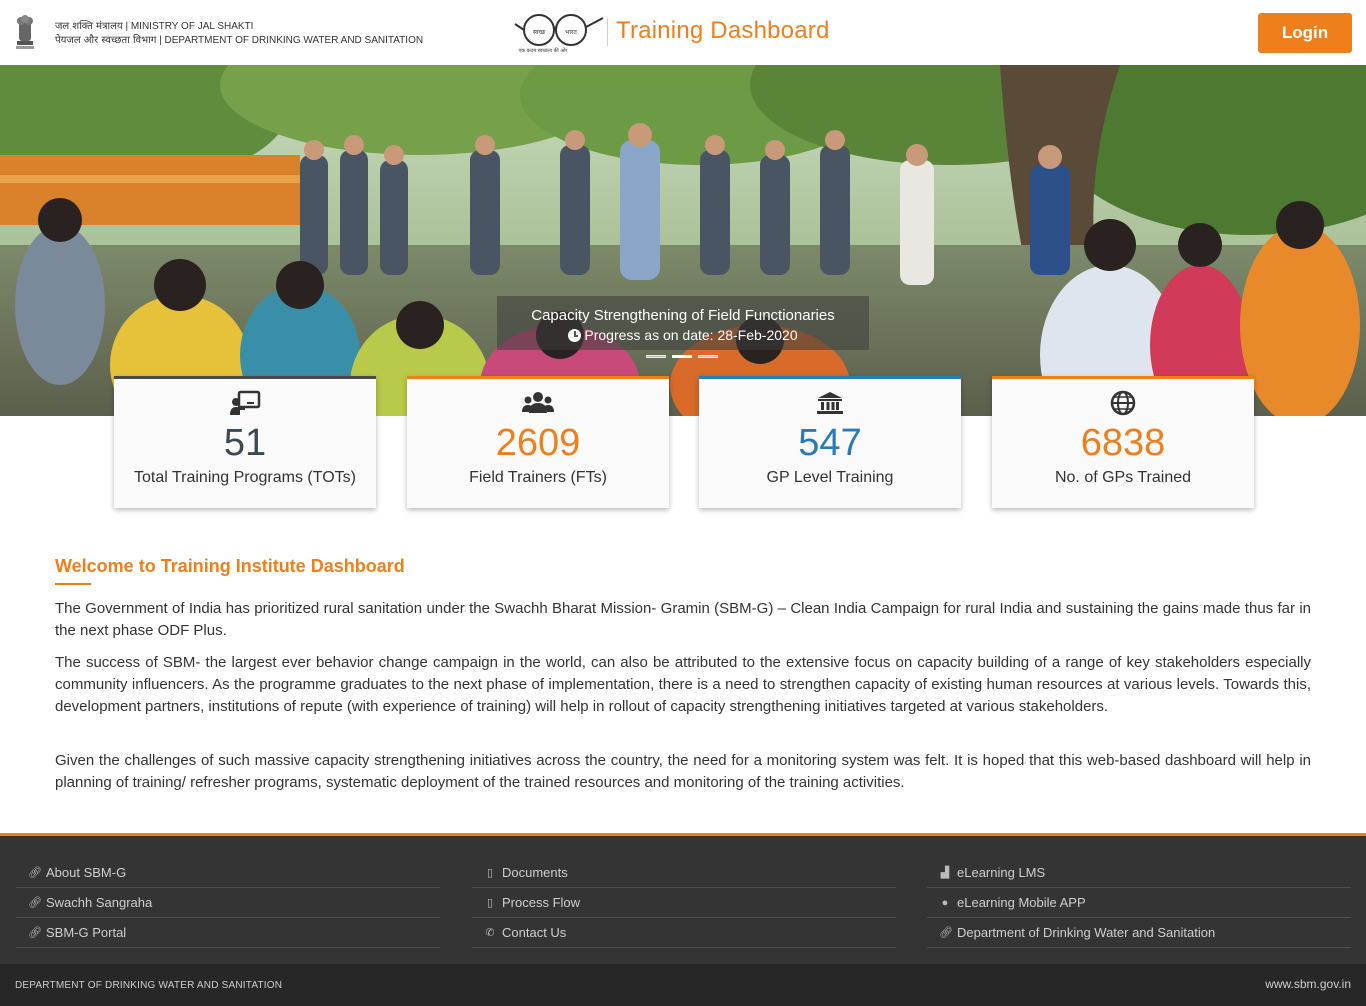 This screenshot has height=1006, width=1366. What do you see at coordinates (607, 32) in the screenshot?
I see `header-divider` at bounding box center [607, 32].